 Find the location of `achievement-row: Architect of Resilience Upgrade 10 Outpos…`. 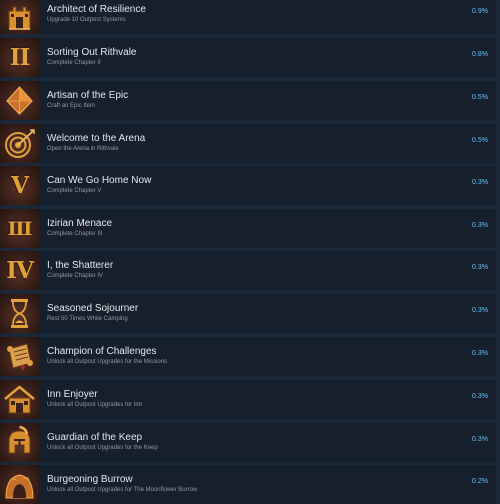

achievement-row: Architect of Resilience Upgrade 10 Outpos… is located at coordinates (248, 17).